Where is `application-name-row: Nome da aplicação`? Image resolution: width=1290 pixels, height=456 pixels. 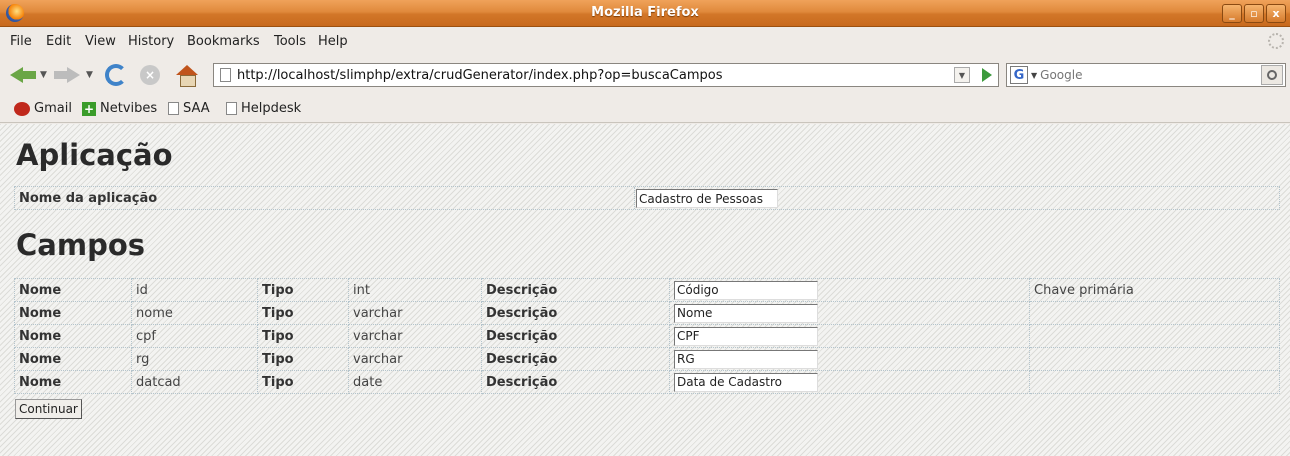 application-name-row: Nome da aplicação is located at coordinates (647, 198).